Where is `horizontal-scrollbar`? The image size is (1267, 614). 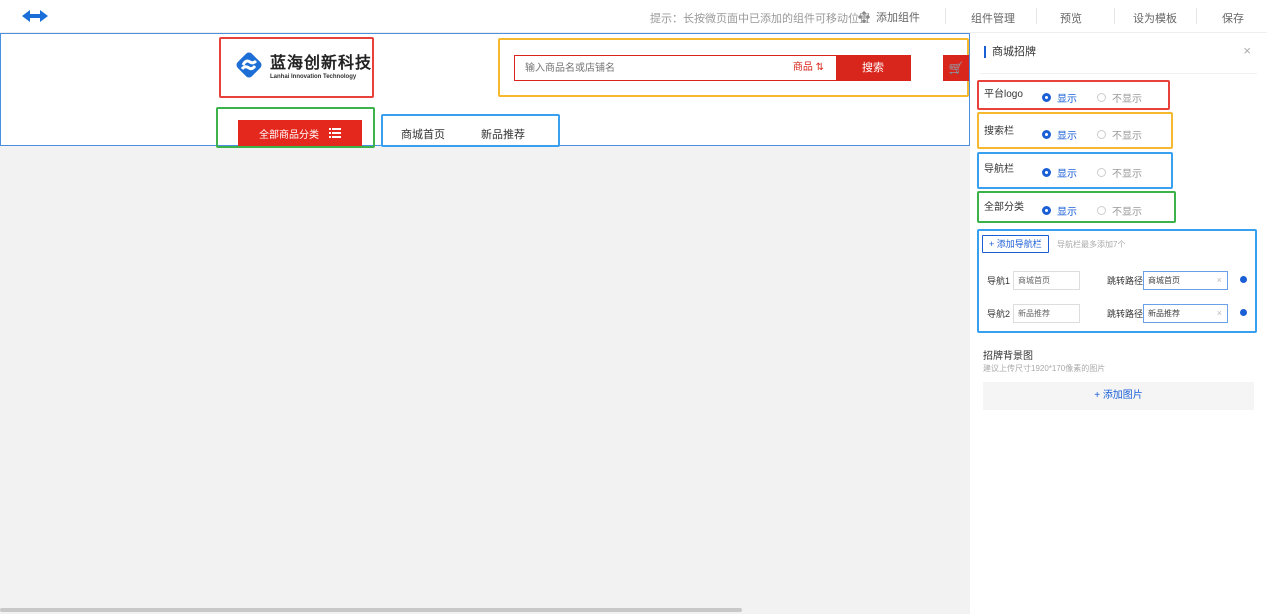
horizontal-scrollbar is located at coordinates (371, 610).